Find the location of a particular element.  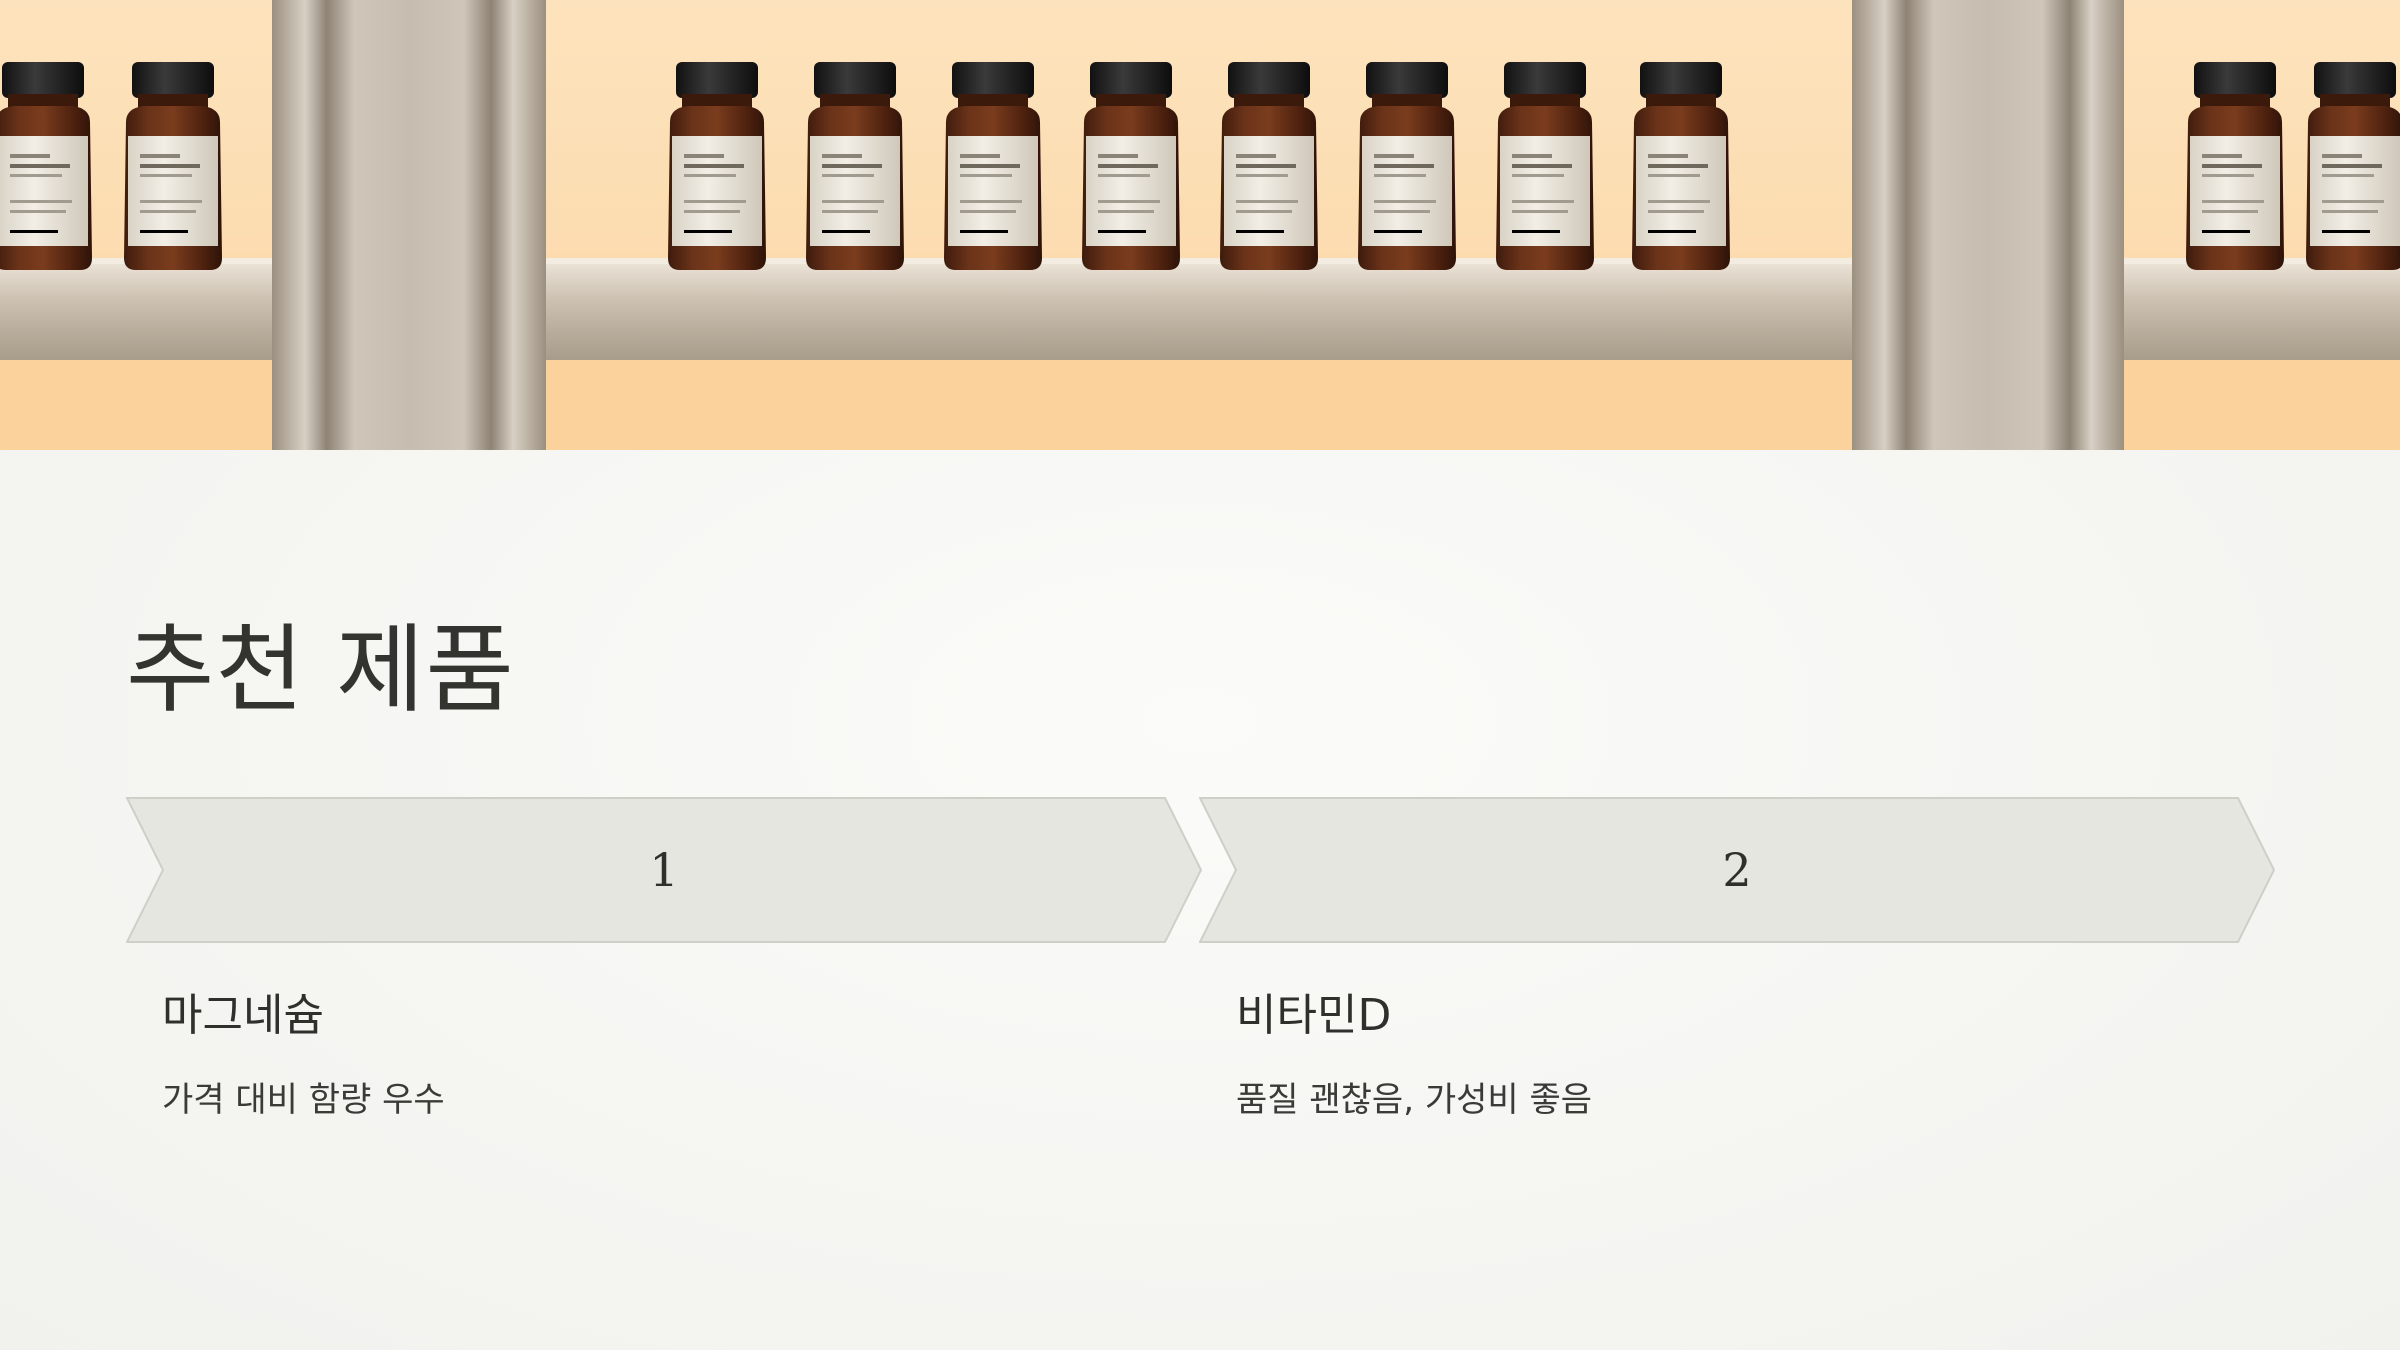

step-description: 품질 괜찮음, 가성비 좋음 is located at coordinates (1414, 1100).